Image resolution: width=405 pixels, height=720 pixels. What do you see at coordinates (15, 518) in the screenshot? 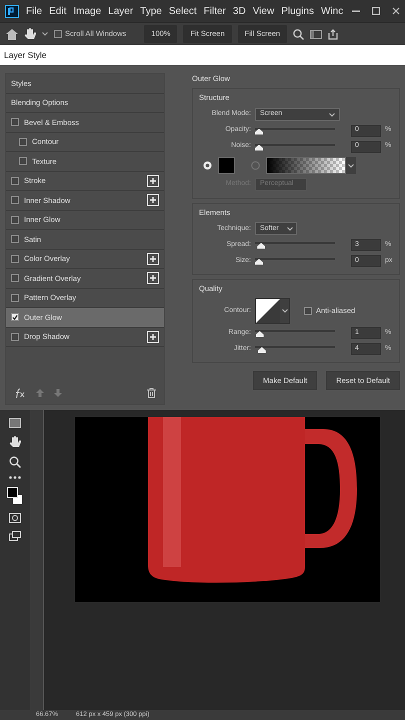
I see `quick-mask-icon` at bounding box center [15, 518].